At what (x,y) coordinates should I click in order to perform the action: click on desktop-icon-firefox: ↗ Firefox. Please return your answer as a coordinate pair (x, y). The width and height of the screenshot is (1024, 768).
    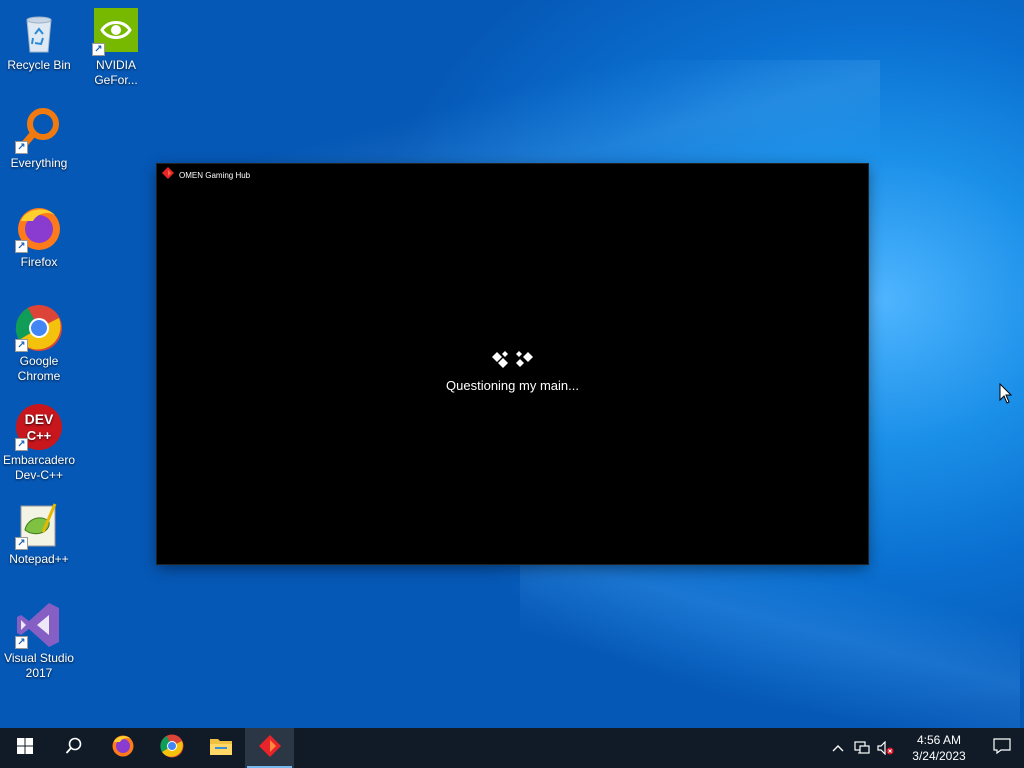
    Looking at the image, I should click on (39, 237).